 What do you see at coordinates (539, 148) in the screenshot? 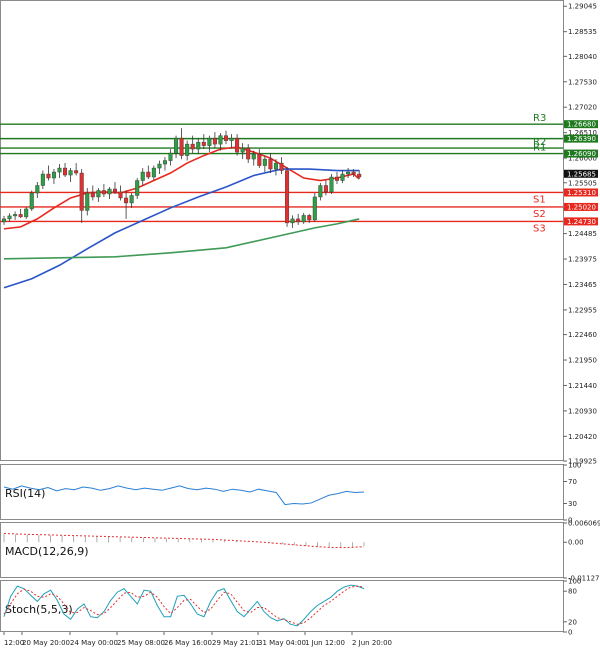
I see `level-label: R1` at bounding box center [539, 148].